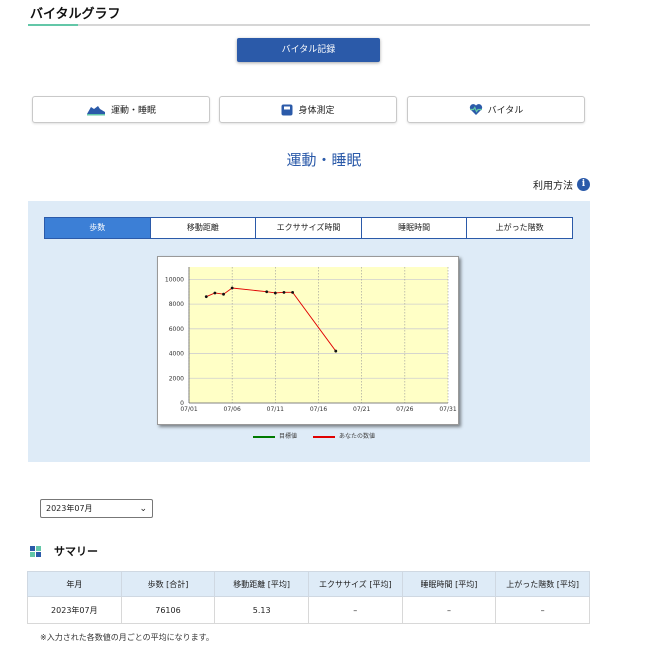 The image size is (648, 646). I want to click on column-header: 歩数 [合計], so click(168, 584).